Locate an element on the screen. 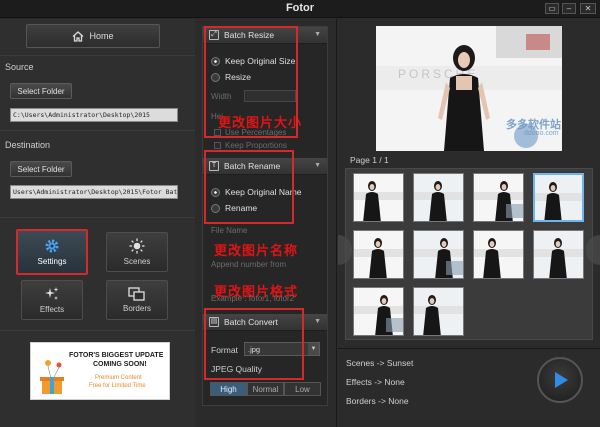  scroll-right-handle is located at coordinates (593, 250).